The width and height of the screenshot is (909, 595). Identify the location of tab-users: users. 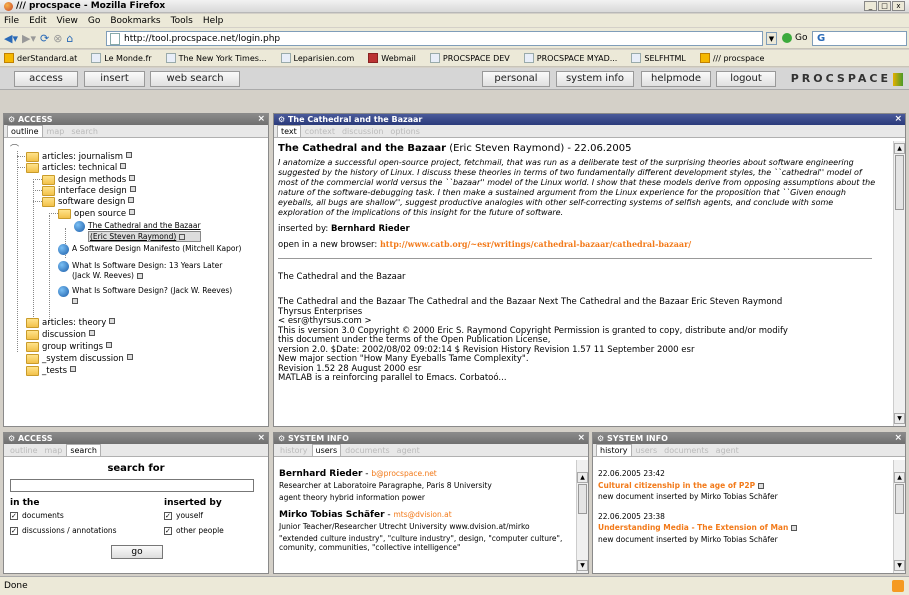
(647, 450).